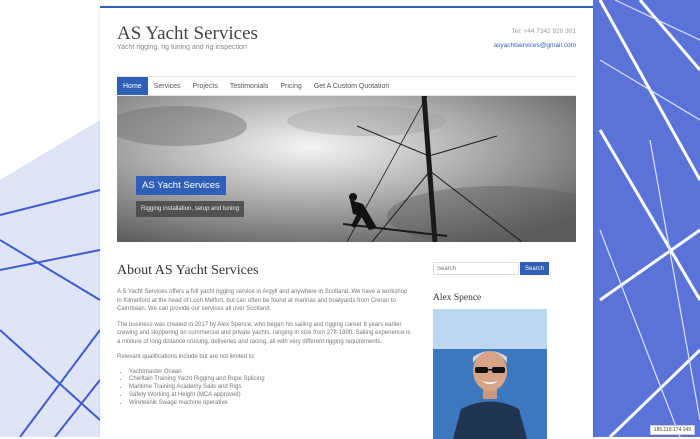 This screenshot has width=700, height=439. I want to click on site-title: AS Yacht Services, so click(187, 34).